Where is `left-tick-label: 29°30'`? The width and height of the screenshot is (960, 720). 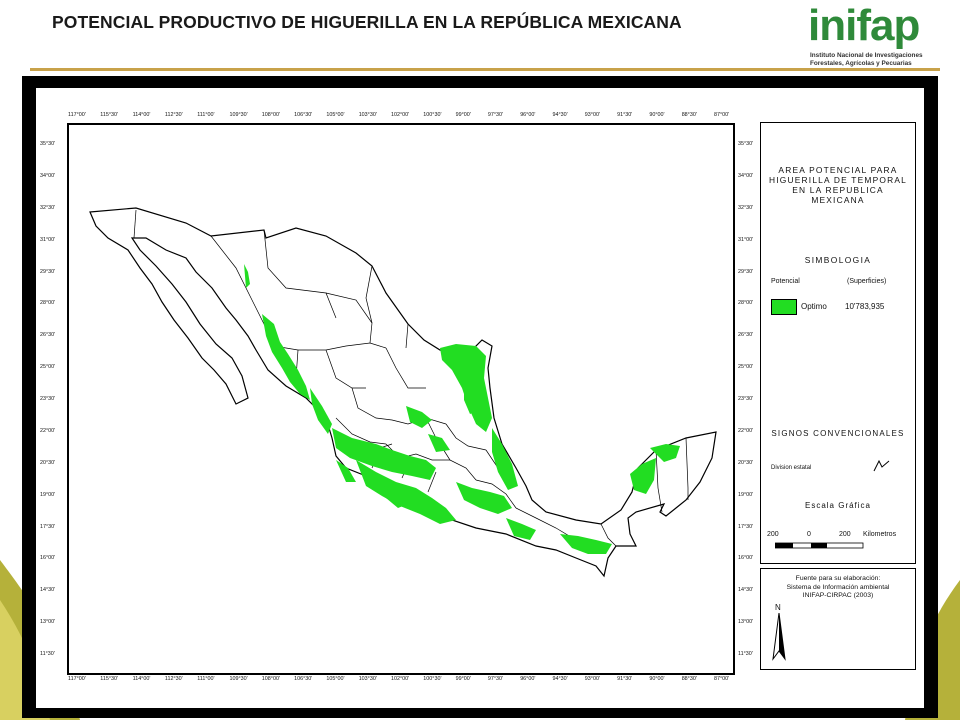 left-tick-label: 29°30' is located at coordinates (48, 271).